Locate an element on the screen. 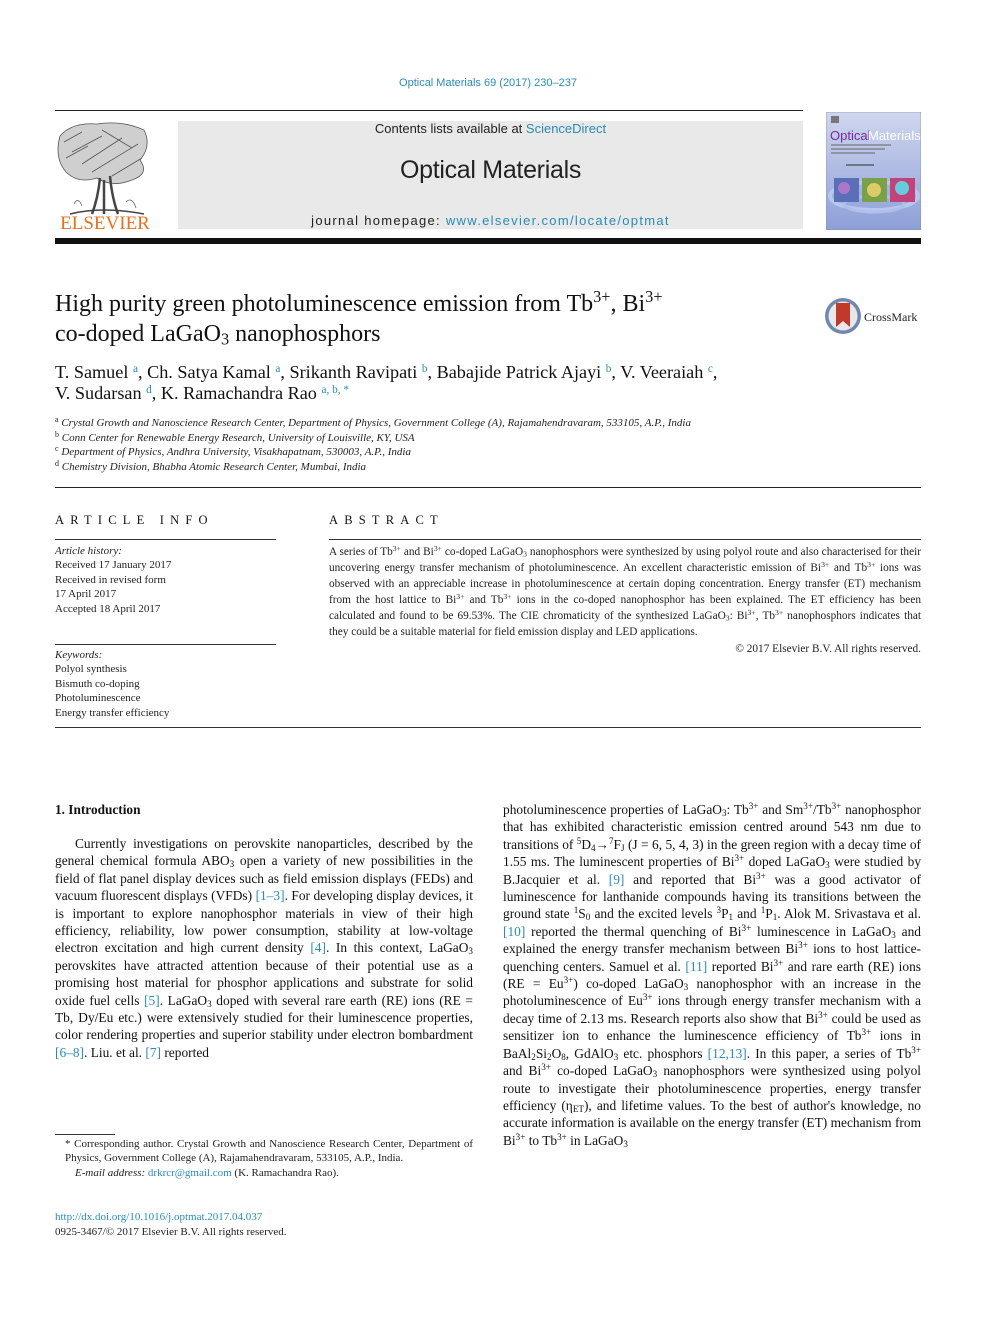 The height and width of the screenshot is (1323, 992). crossmark-badge: CrossMark is located at coordinates (874, 316).